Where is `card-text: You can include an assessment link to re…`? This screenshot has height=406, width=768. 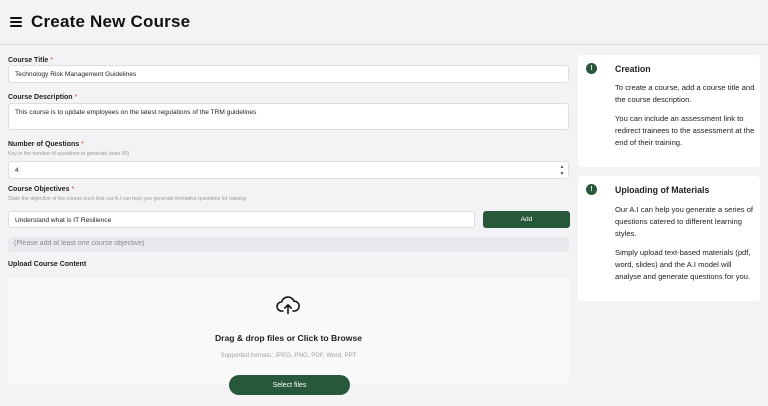
card-text: You can include an assessment link to re… is located at coordinates (685, 130).